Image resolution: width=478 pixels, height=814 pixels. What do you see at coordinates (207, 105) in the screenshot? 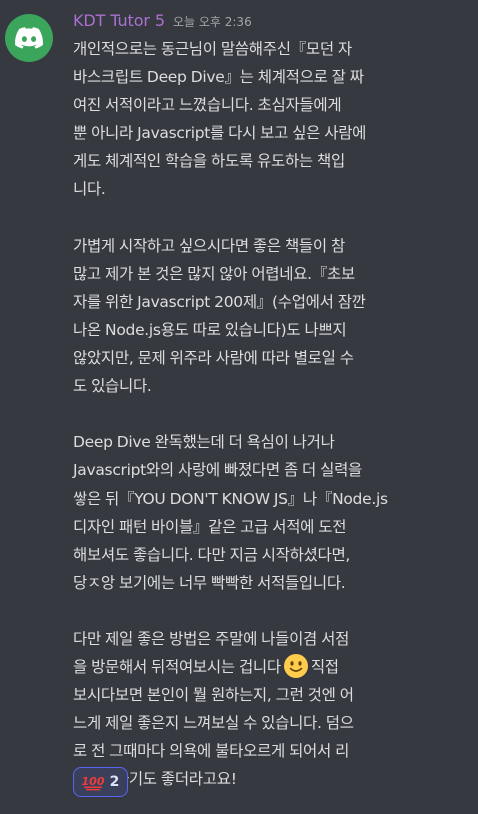
I see `text-line: 여진 서적이라고 느꼈습니다. 초심자들에게` at bounding box center [207, 105].